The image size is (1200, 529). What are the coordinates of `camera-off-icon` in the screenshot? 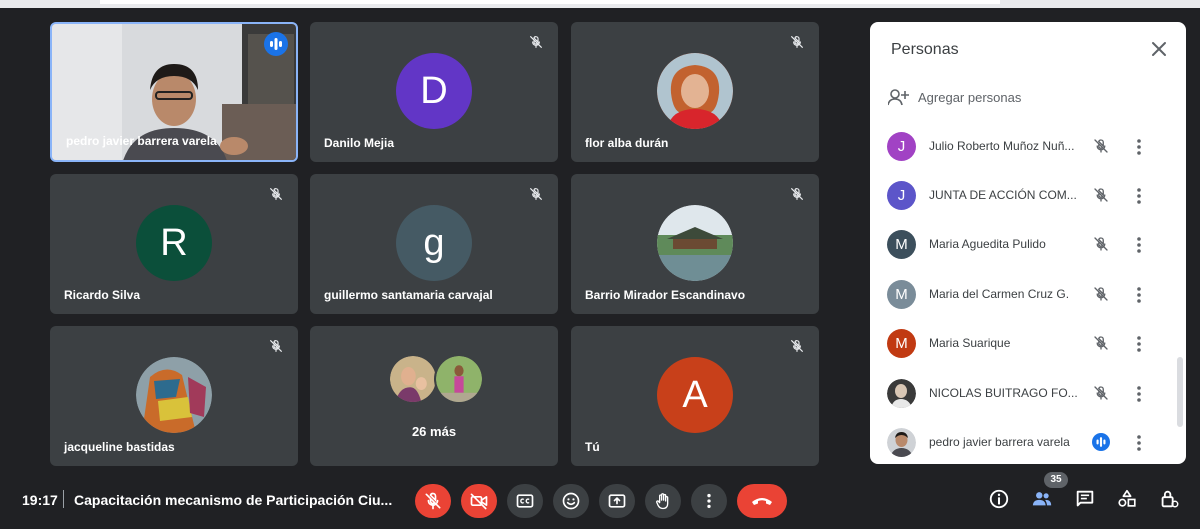 It's located at (479, 501).